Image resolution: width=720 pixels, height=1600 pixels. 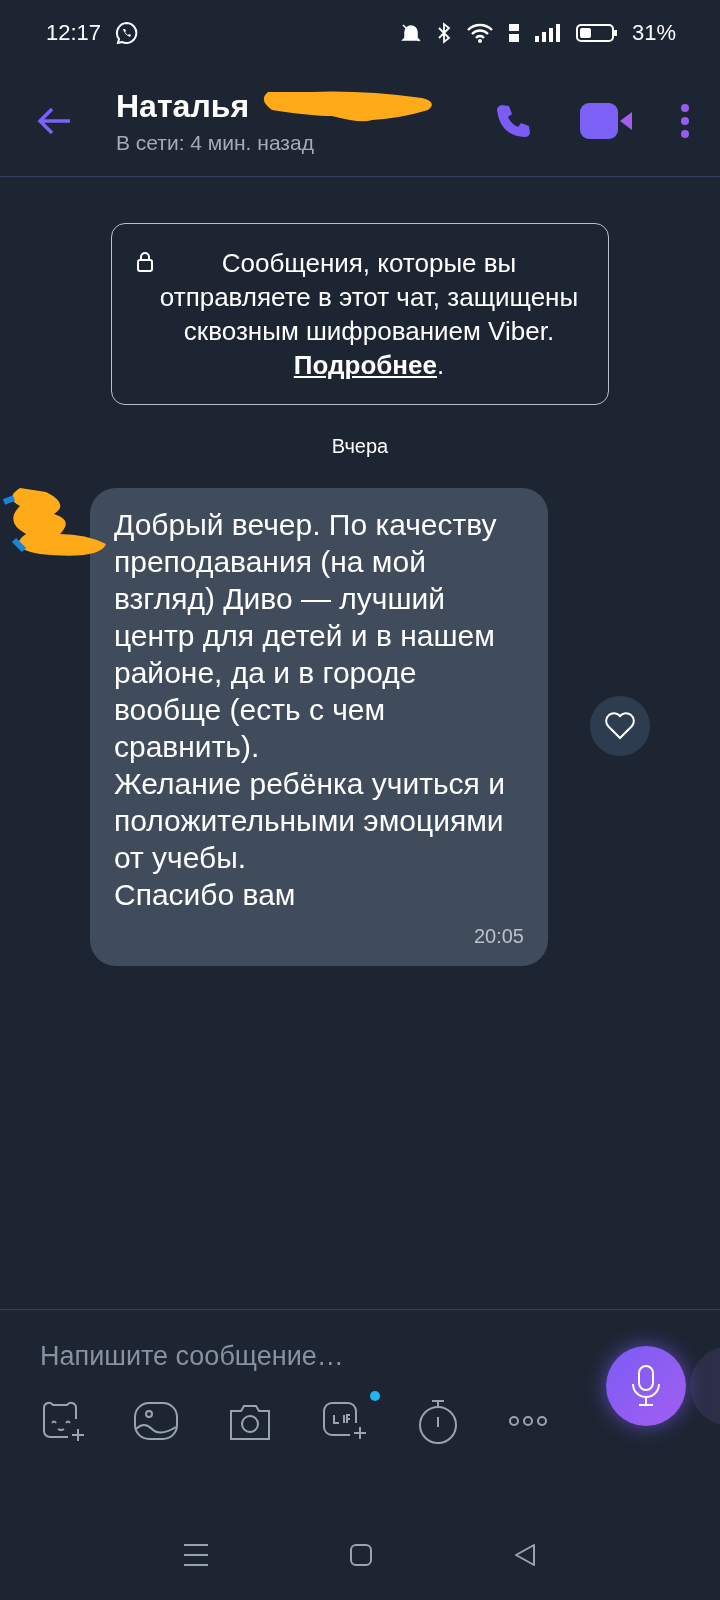 What do you see at coordinates (215, 142) in the screenshot?
I see `online-status: В сети: 4 мин. назад` at bounding box center [215, 142].